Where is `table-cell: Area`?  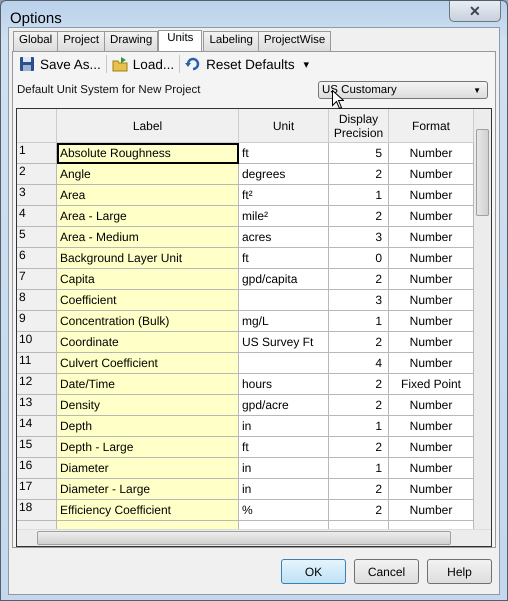
table-cell: Area is located at coordinates (147, 195).